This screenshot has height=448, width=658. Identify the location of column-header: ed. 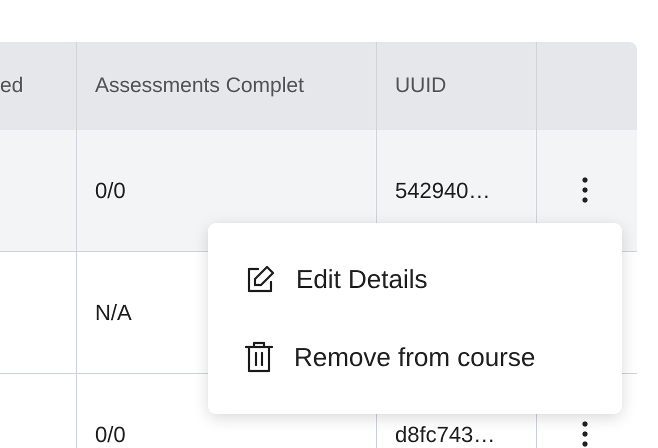
(38, 86).